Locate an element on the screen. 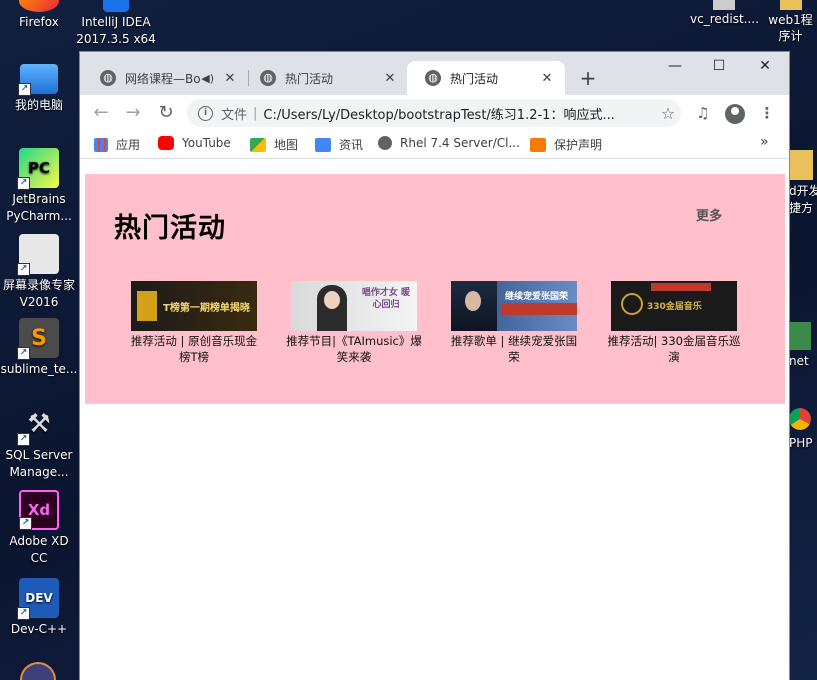 The image size is (817, 680). card-thumbnail: 330金届音乐 is located at coordinates (674, 306).